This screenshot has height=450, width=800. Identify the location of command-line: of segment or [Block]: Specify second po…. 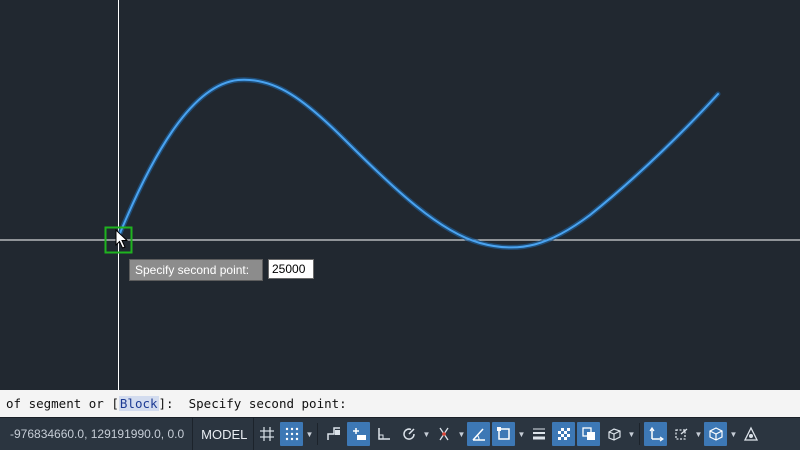
(400, 403).